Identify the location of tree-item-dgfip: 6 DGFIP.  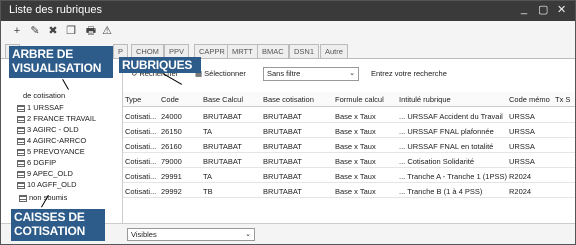
(36, 163).